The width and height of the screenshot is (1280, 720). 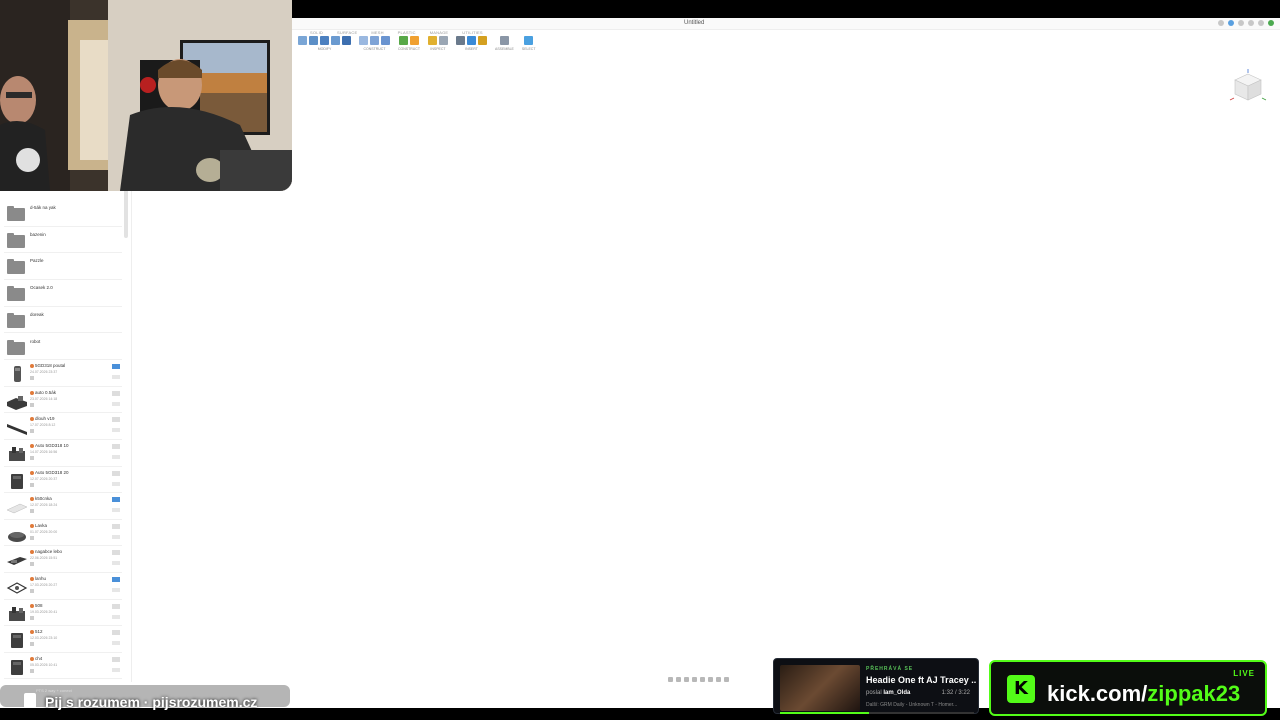 What do you see at coordinates (44, 611) in the screenshot?
I see `file-date: 19.03.2026 20:41` at bounding box center [44, 611].